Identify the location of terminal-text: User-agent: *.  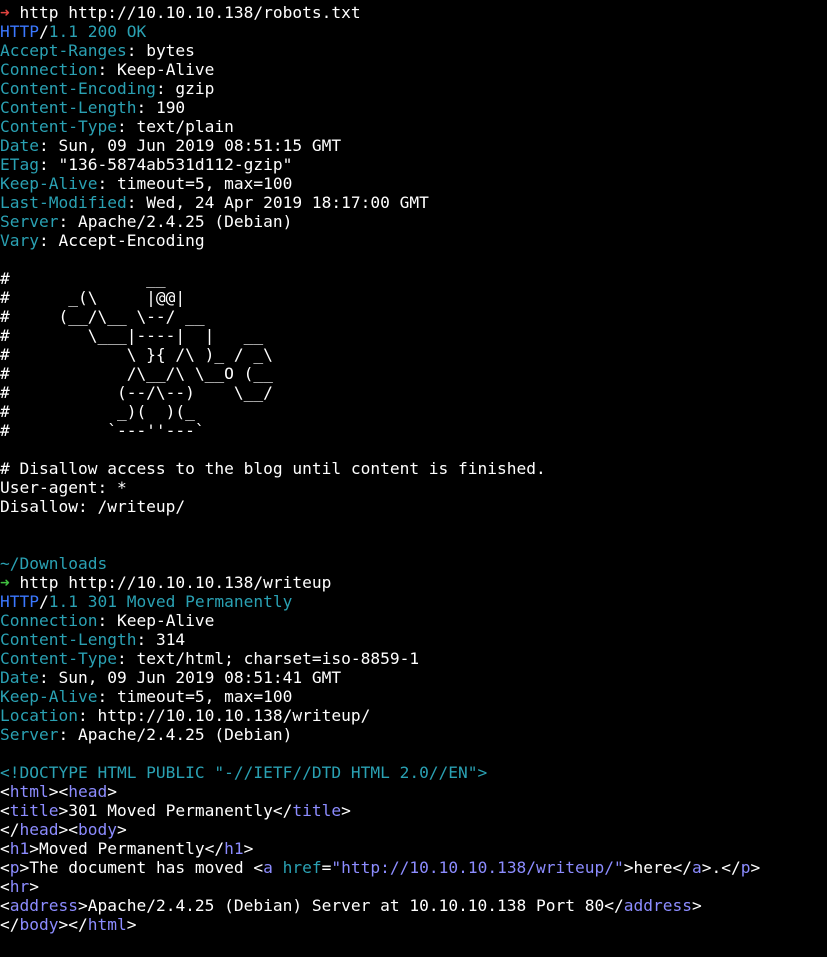
(63, 487).